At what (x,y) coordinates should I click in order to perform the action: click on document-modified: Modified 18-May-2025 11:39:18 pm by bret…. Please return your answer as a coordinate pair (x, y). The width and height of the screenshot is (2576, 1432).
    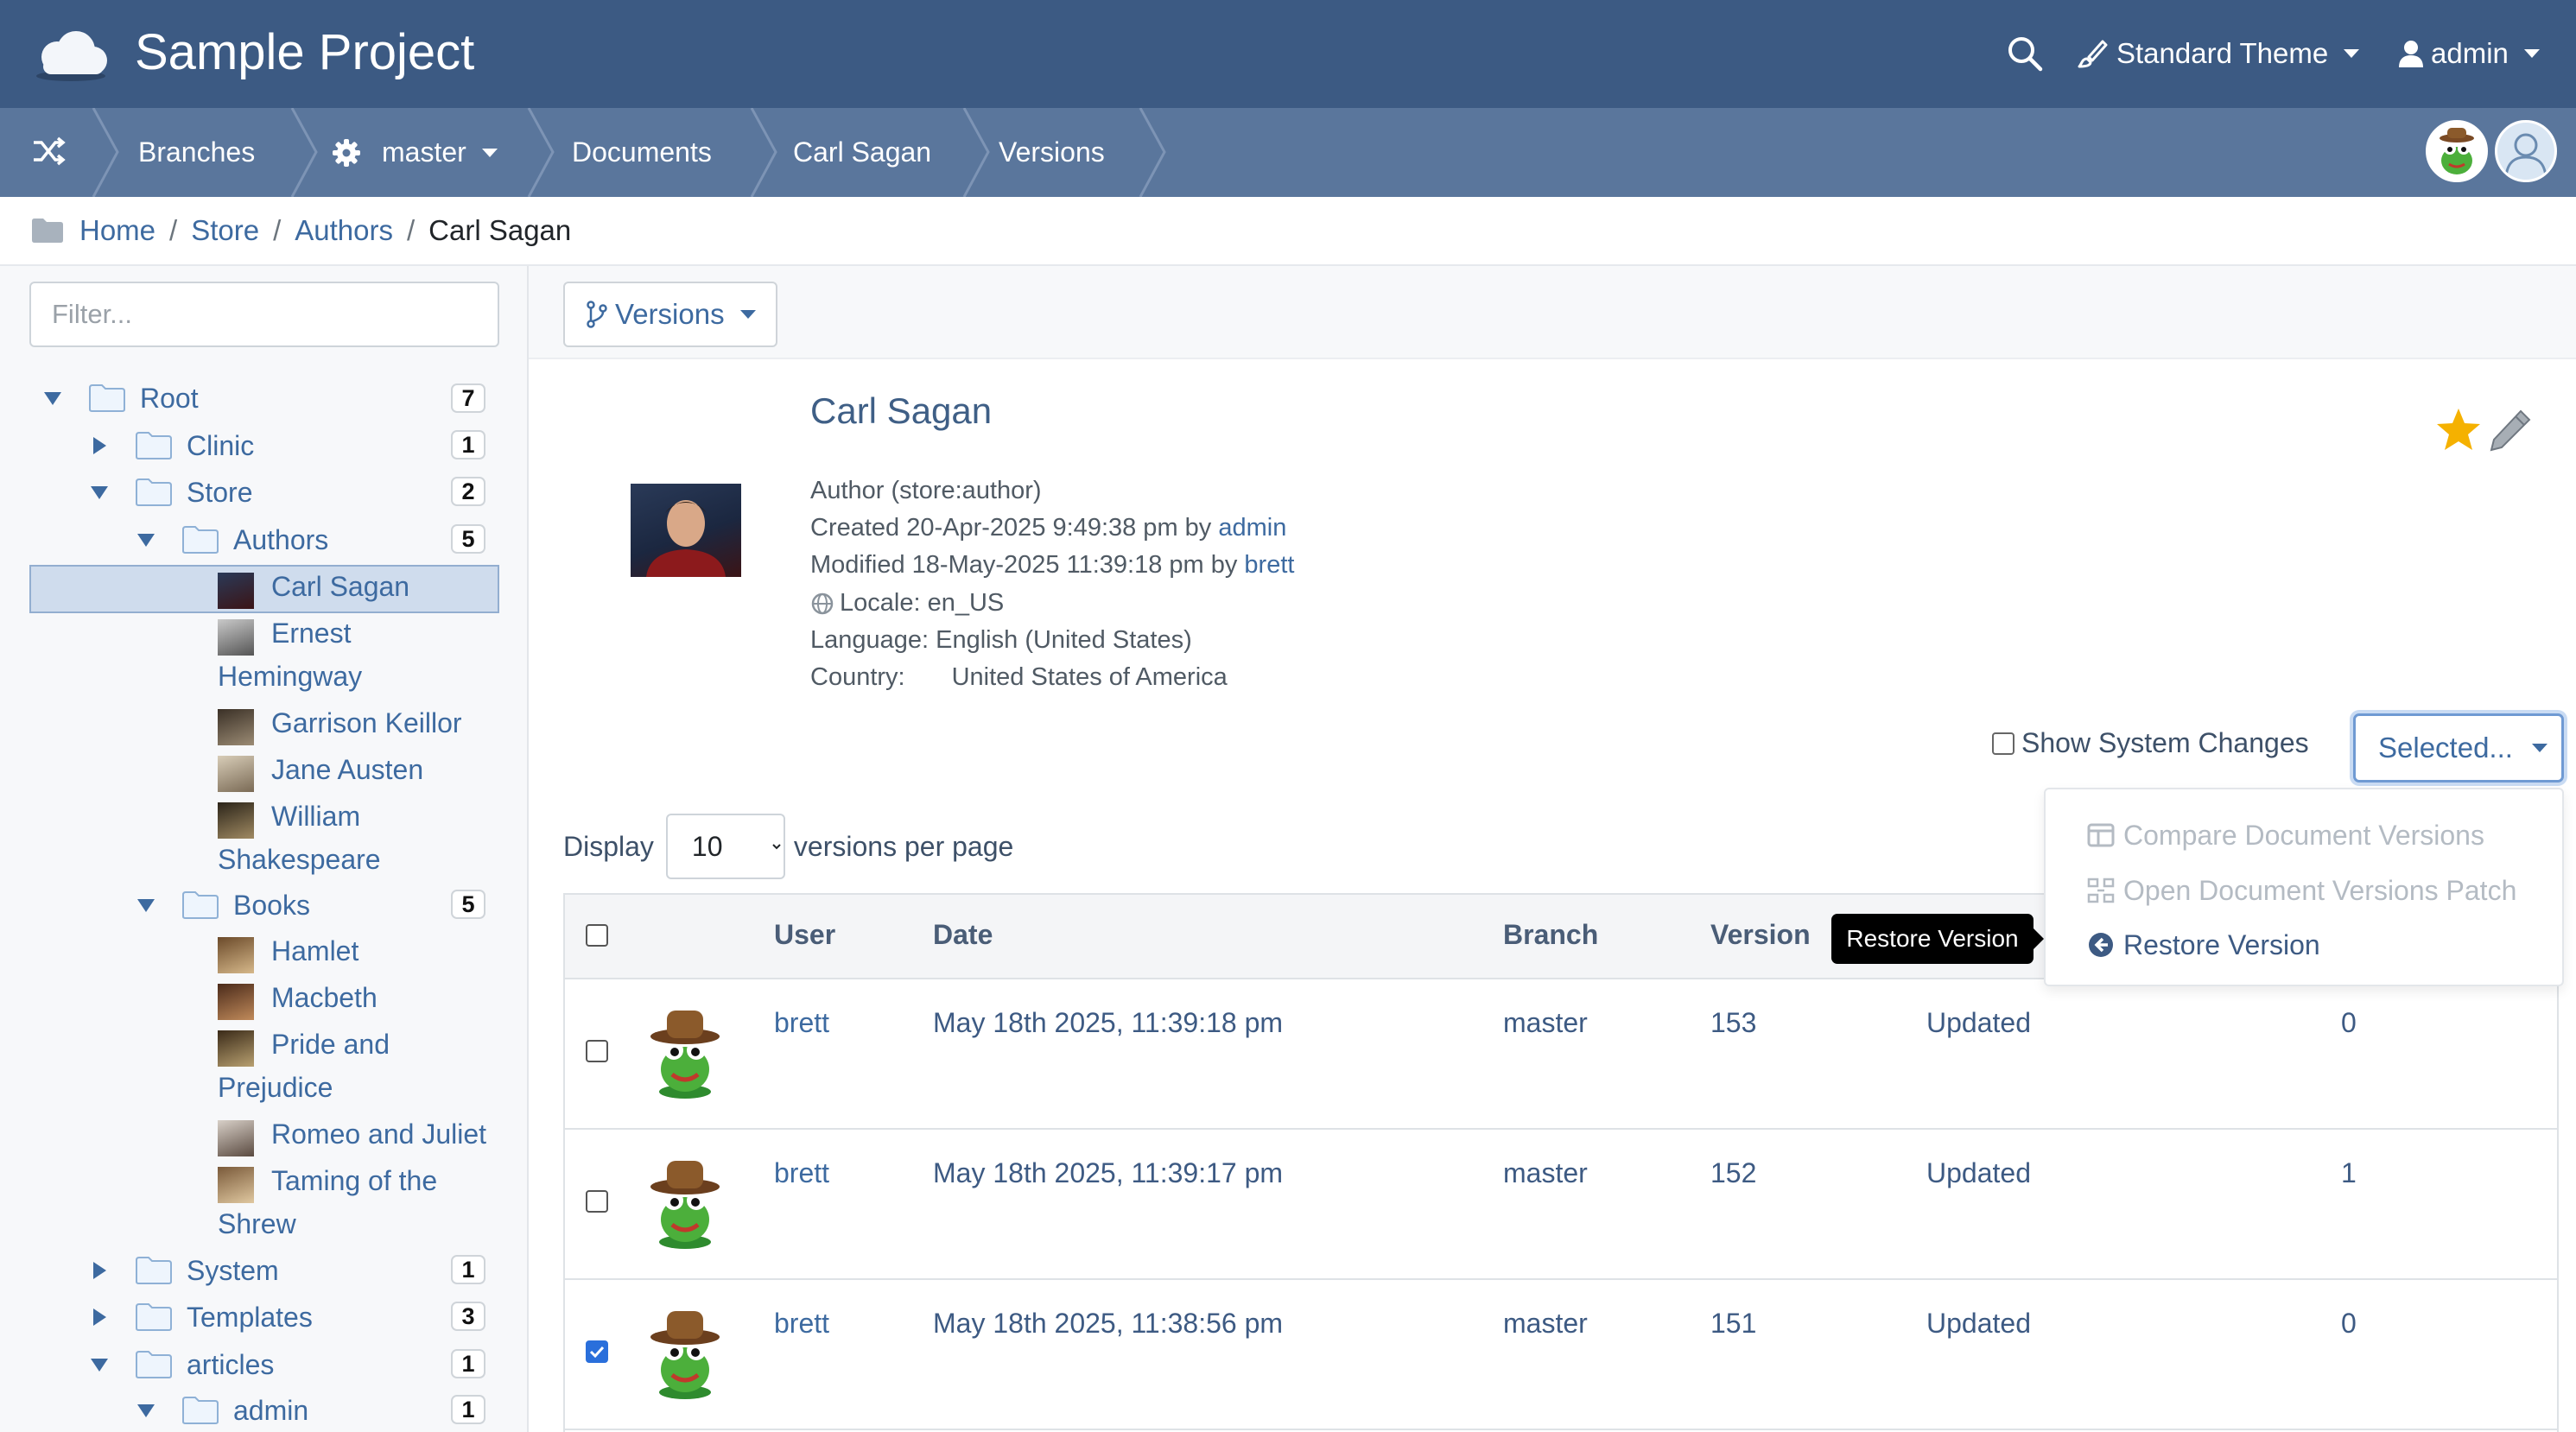
    Looking at the image, I should click on (1052, 565).